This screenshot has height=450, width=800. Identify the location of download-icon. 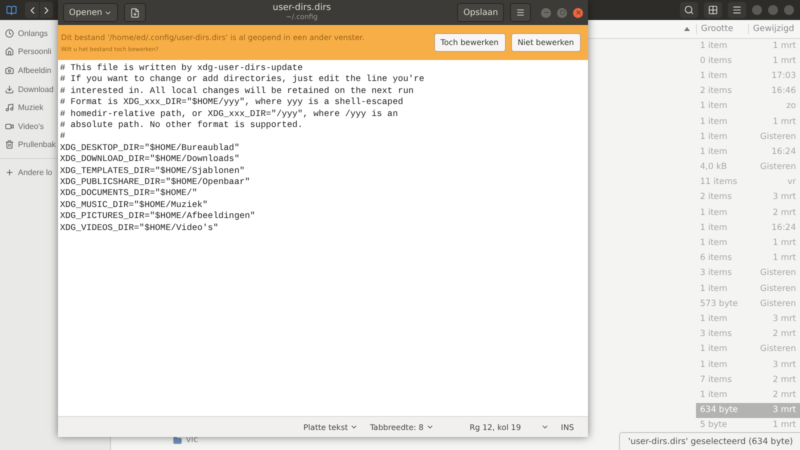
(9, 89).